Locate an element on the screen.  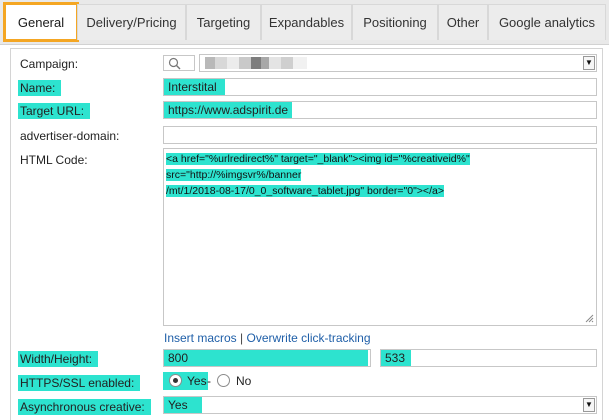
insert-macros-link: Insert macros is located at coordinates (200, 338).